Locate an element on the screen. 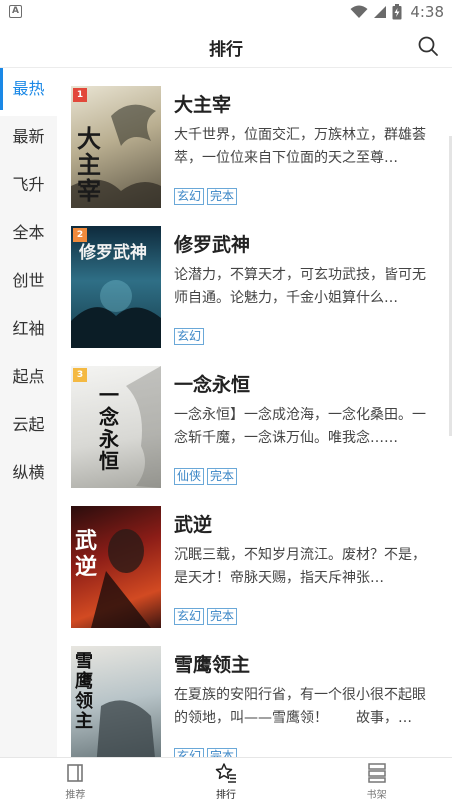 The height and width of the screenshot is (802, 452). book-cover: 武逆 is located at coordinates (116, 567).